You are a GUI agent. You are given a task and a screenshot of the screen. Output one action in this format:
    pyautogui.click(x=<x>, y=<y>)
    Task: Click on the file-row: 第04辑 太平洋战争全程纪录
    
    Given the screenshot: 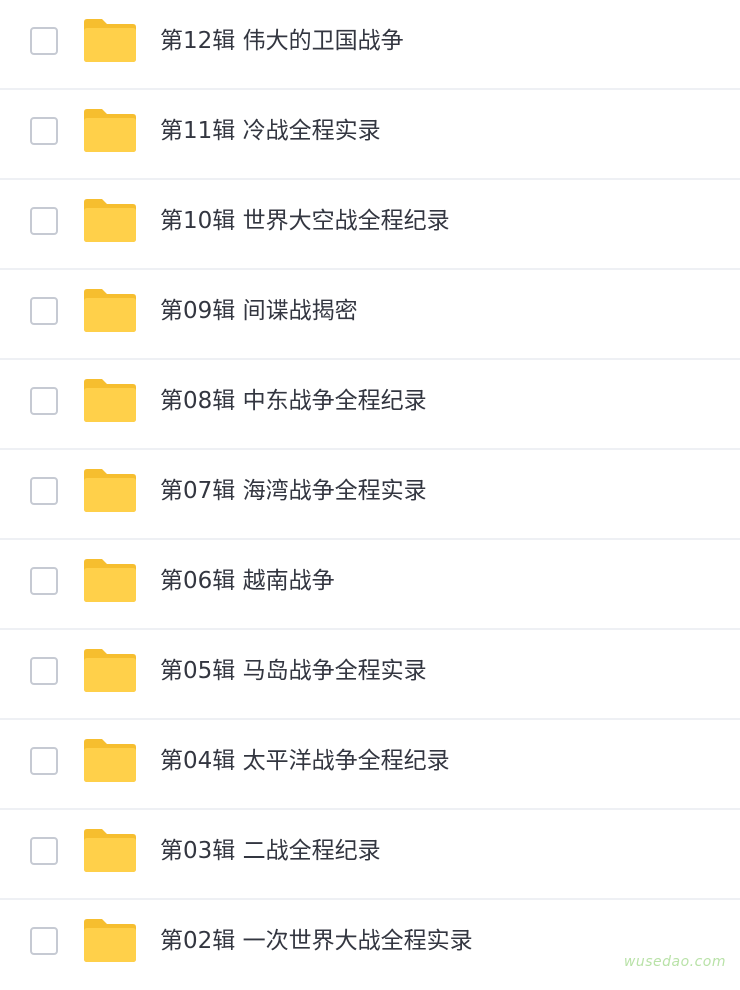 What is the action you would take?
    pyautogui.click(x=370, y=765)
    